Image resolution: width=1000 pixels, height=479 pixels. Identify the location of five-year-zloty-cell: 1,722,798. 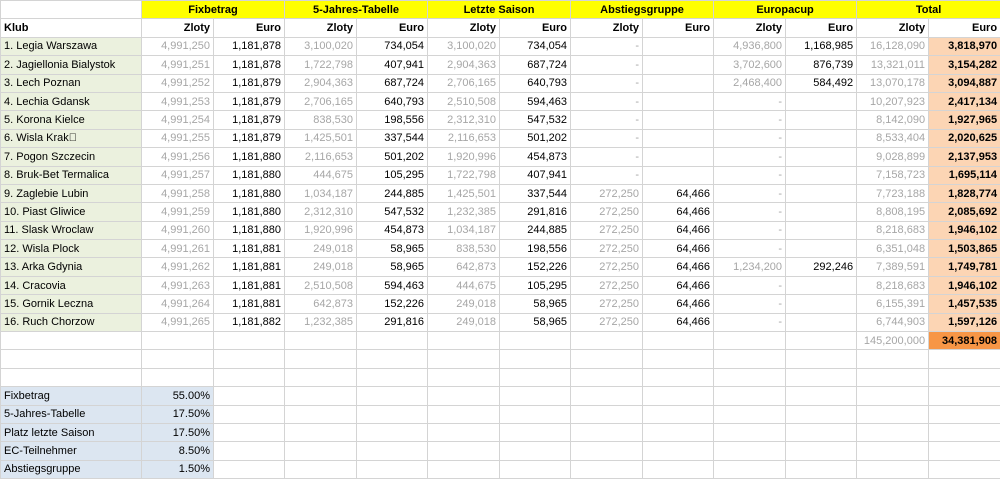
(321, 65).